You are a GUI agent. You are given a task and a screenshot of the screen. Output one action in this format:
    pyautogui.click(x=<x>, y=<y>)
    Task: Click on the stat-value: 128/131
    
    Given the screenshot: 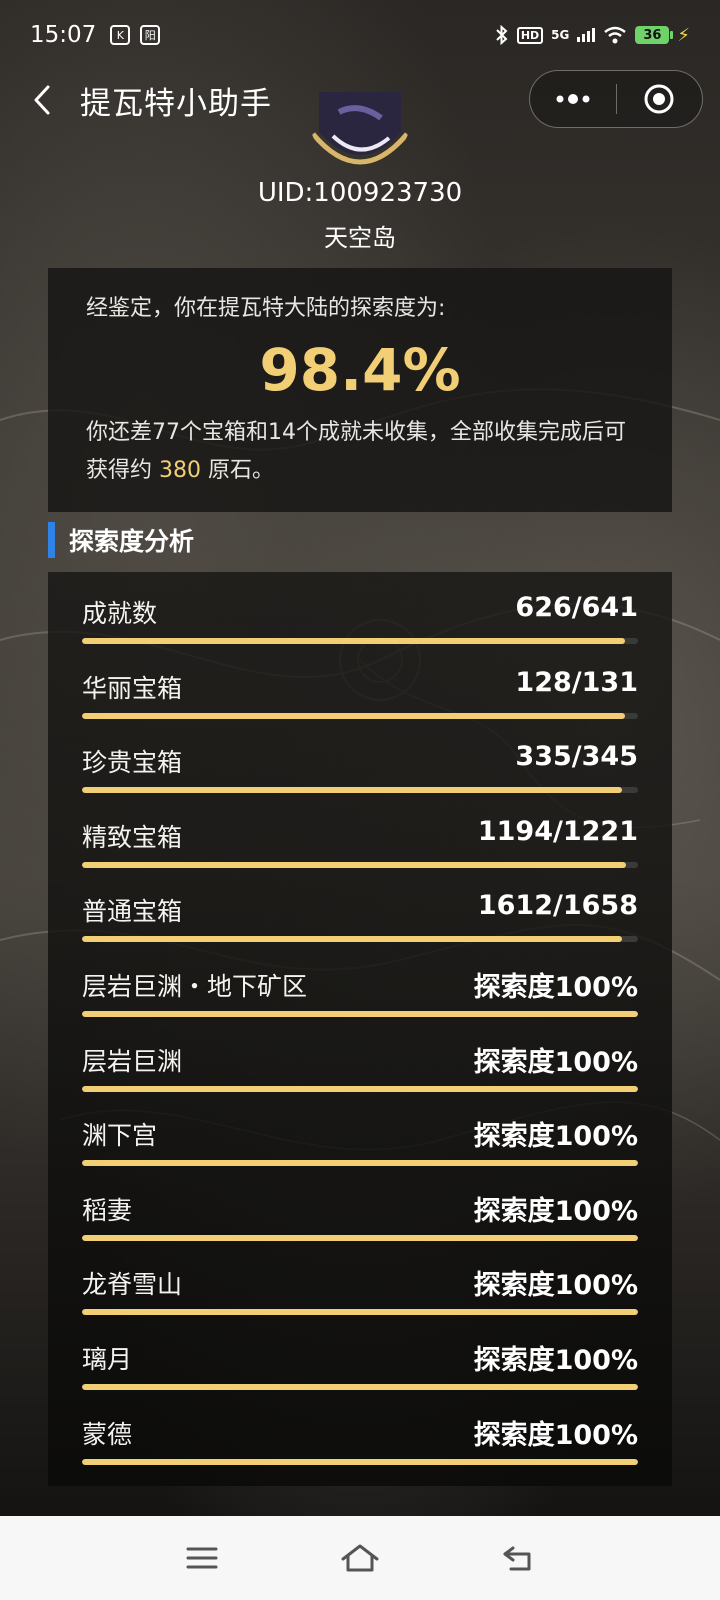 What is the action you would take?
    pyautogui.click(x=576, y=682)
    